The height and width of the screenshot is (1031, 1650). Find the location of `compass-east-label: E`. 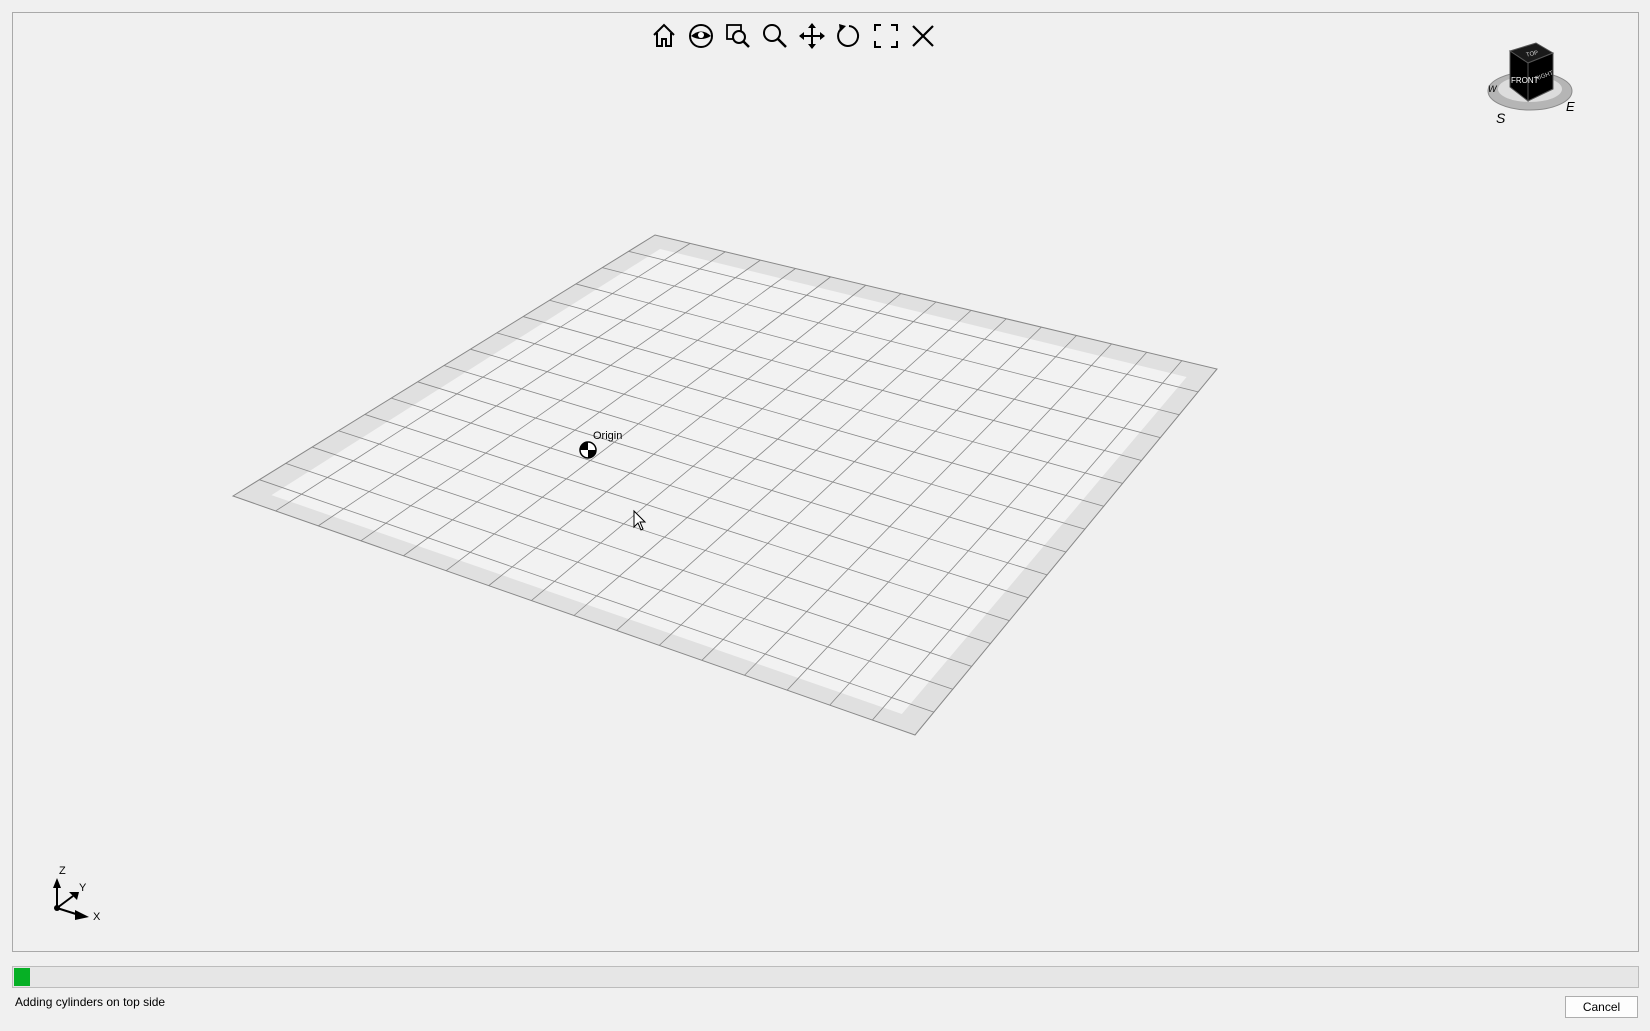

compass-east-label: E is located at coordinates (1570, 106).